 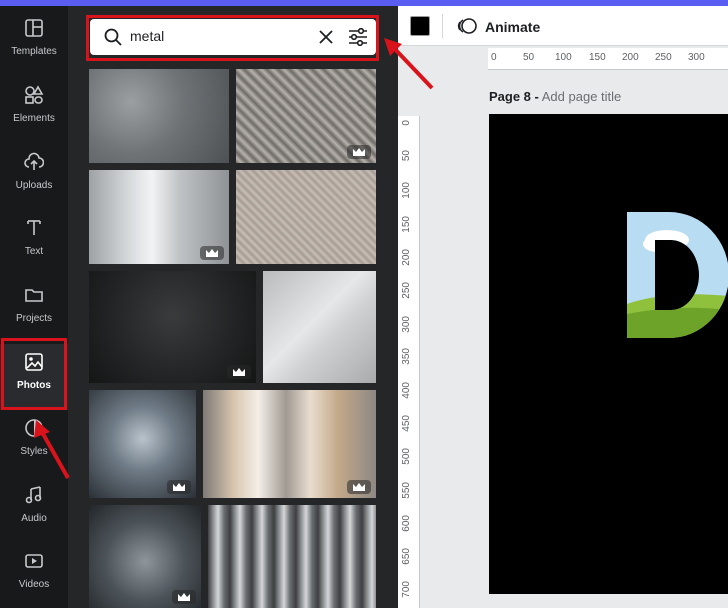 What do you see at coordinates (34, 575) in the screenshot?
I see `rail-item-videos: Videos` at bounding box center [34, 575].